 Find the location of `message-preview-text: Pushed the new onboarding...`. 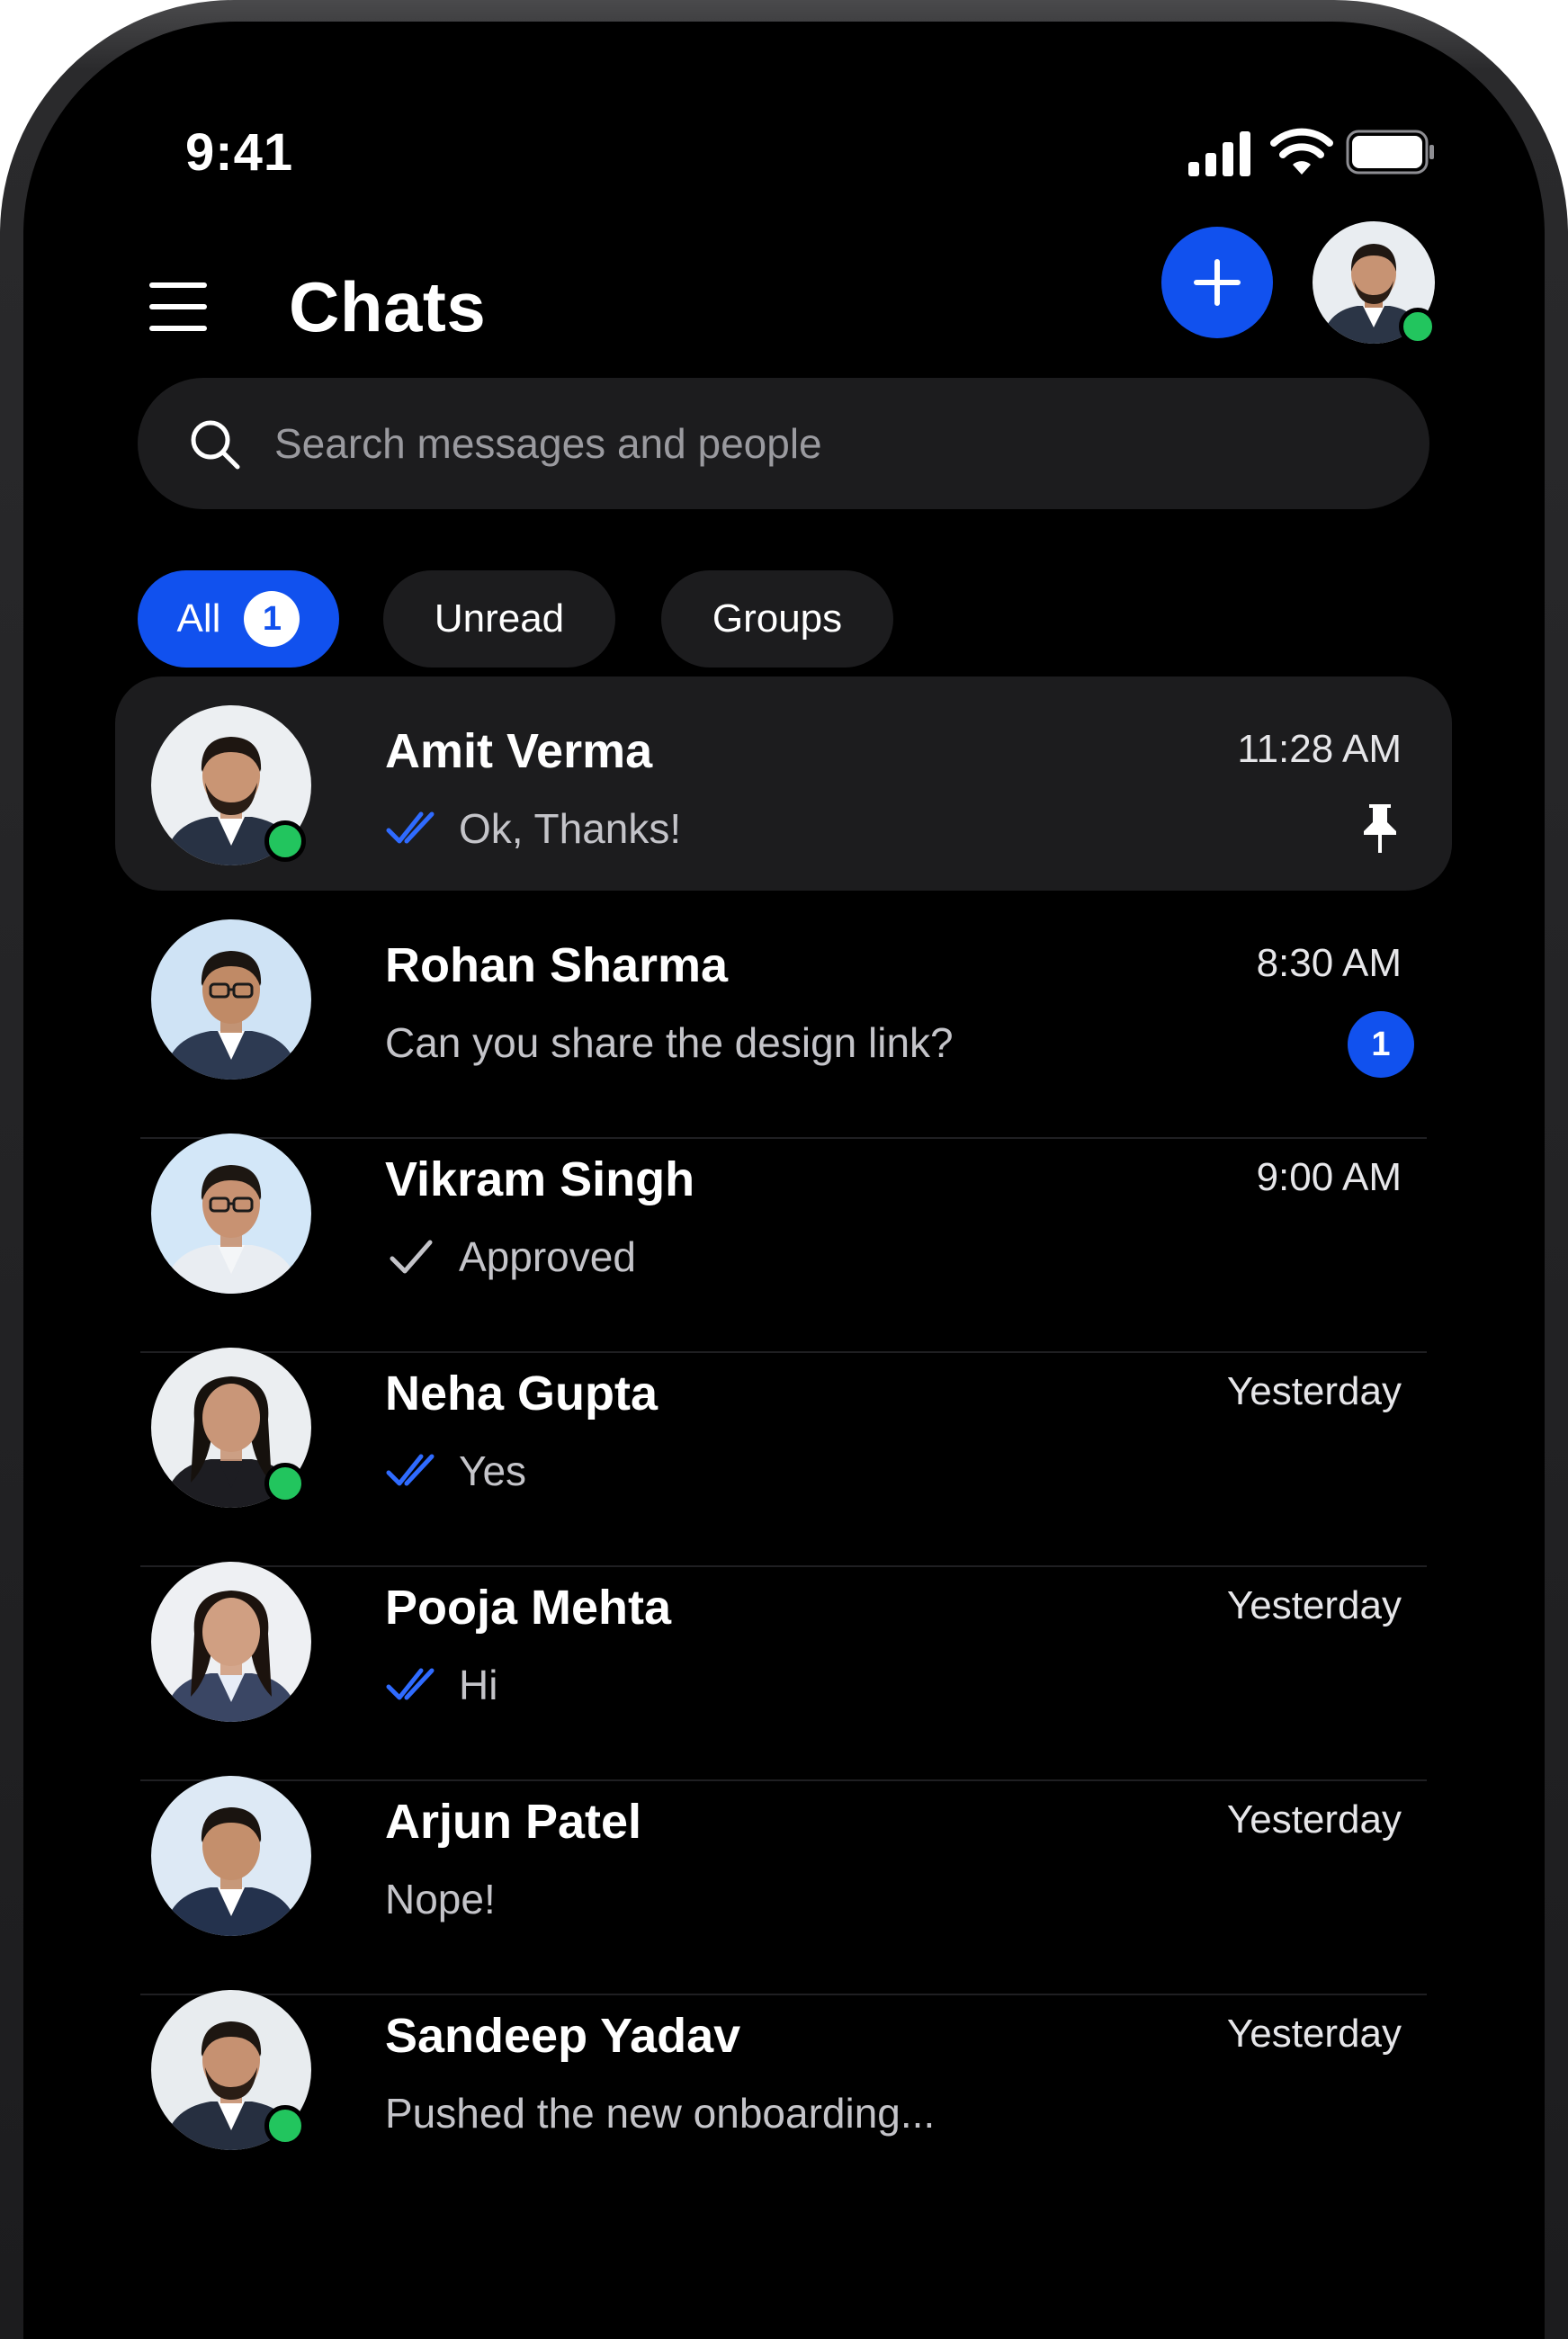

message-preview-text: Pushed the new onboarding... is located at coordinates (660, 2113).